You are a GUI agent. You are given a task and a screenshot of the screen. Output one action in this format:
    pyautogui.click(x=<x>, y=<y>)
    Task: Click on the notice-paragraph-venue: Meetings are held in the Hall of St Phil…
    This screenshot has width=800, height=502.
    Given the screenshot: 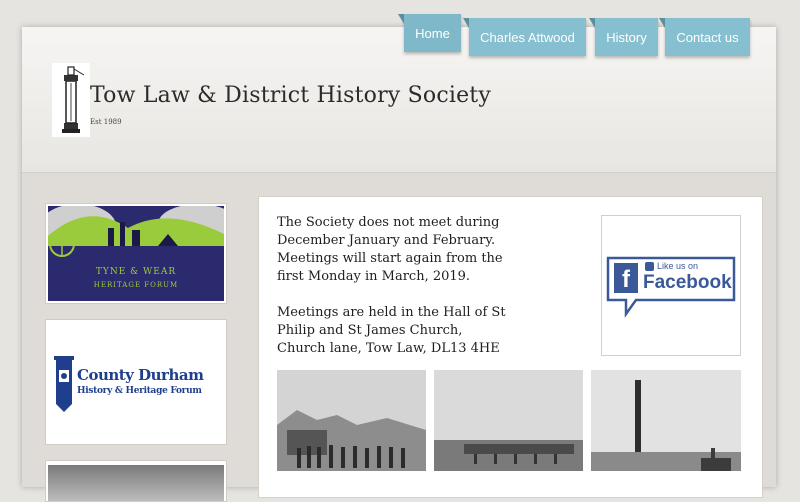 What is the action you would take?
    pyautogui.click(x=391, y=330)
    